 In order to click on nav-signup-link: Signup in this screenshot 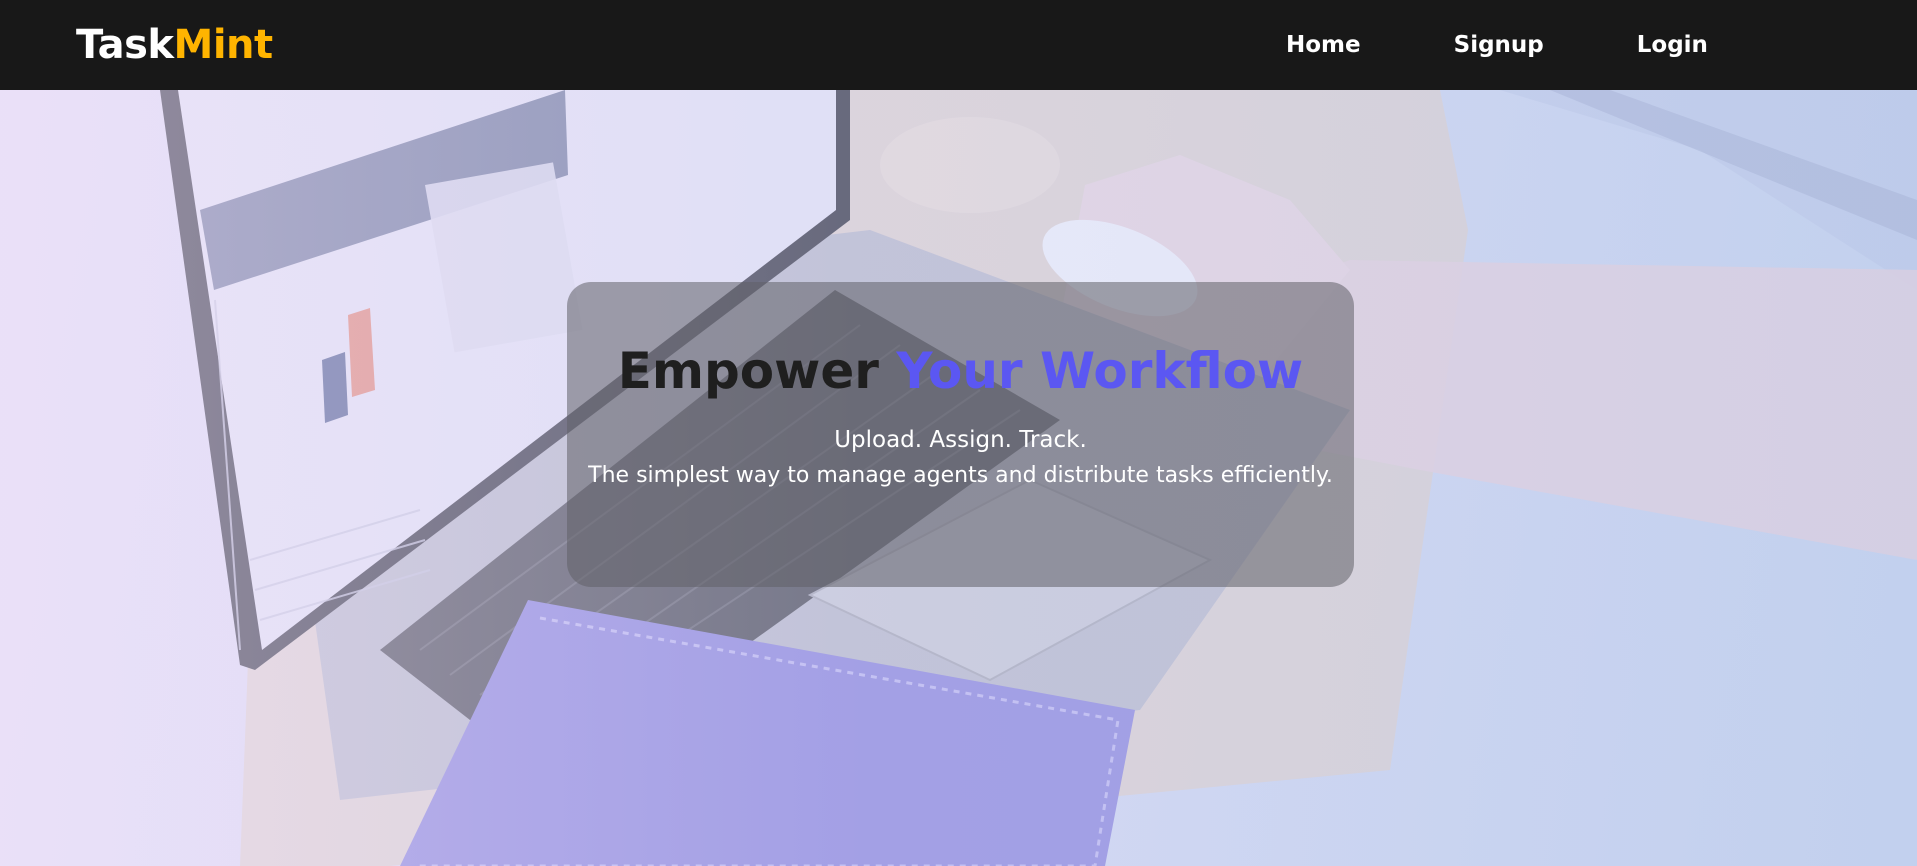, I will do `click(1499, 45)`.